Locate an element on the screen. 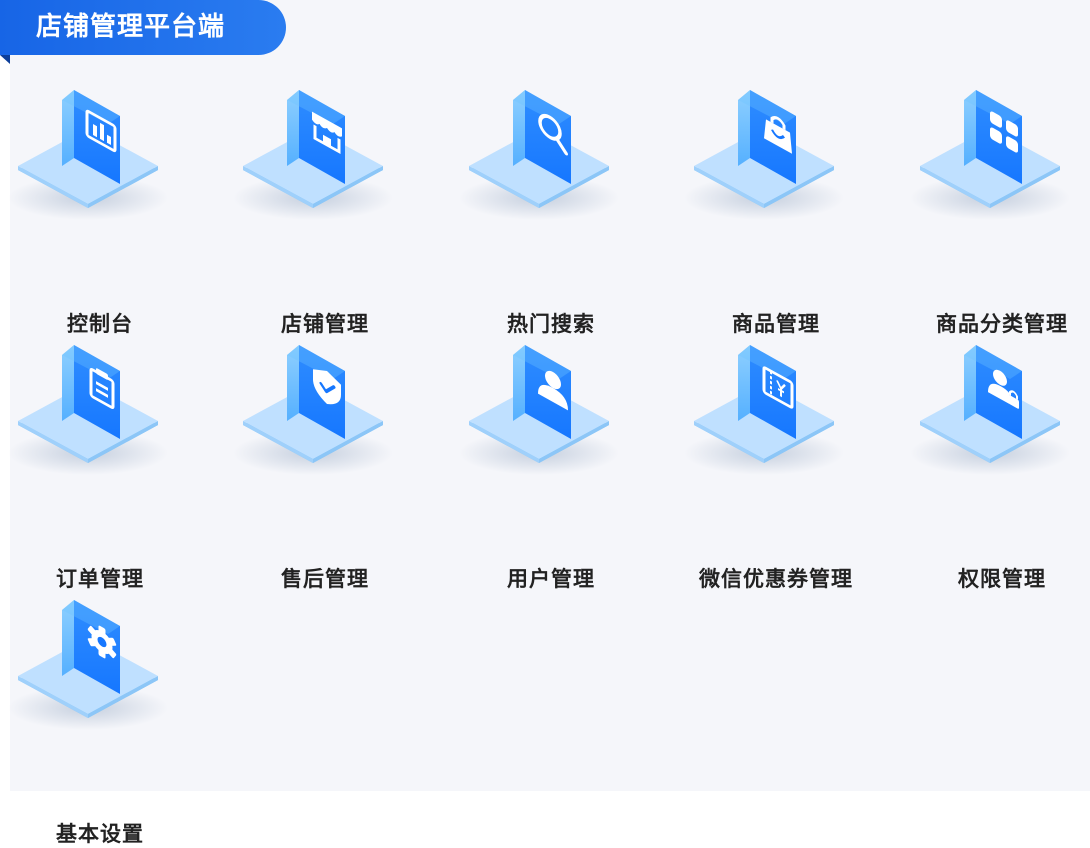 The image size is (1090, 848). menu-item-label: 售后管理 is located at coordinates (325, 579).